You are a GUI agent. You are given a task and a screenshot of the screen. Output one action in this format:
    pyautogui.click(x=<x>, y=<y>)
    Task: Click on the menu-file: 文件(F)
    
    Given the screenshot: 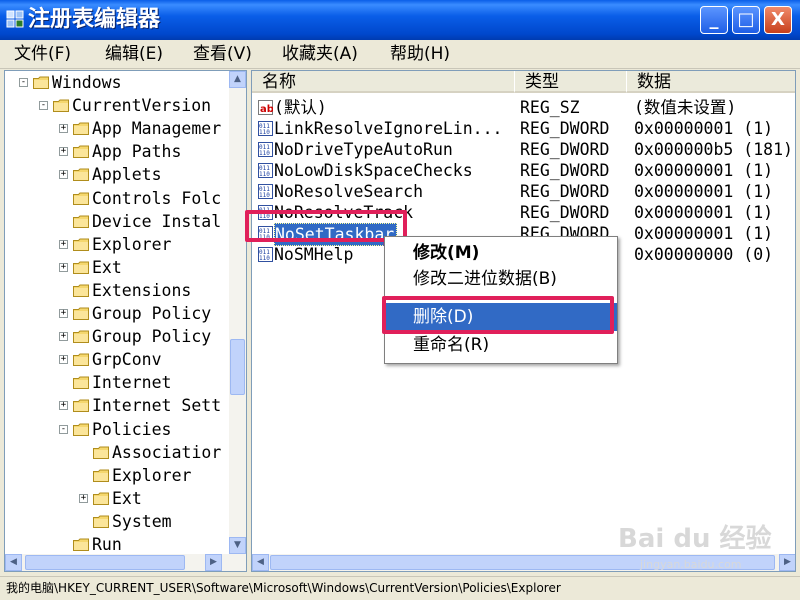 What is the action you would take?
    pyautogui.click(x=42, y=54)
    